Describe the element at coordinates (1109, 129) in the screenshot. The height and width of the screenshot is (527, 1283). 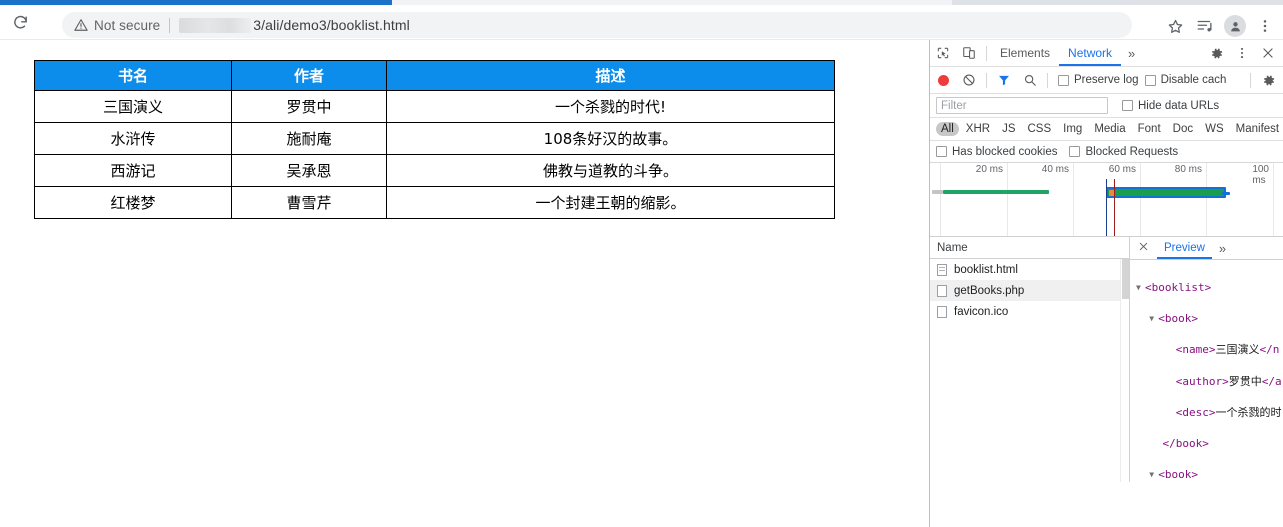
I see `filter-type-media: Media` at that location.